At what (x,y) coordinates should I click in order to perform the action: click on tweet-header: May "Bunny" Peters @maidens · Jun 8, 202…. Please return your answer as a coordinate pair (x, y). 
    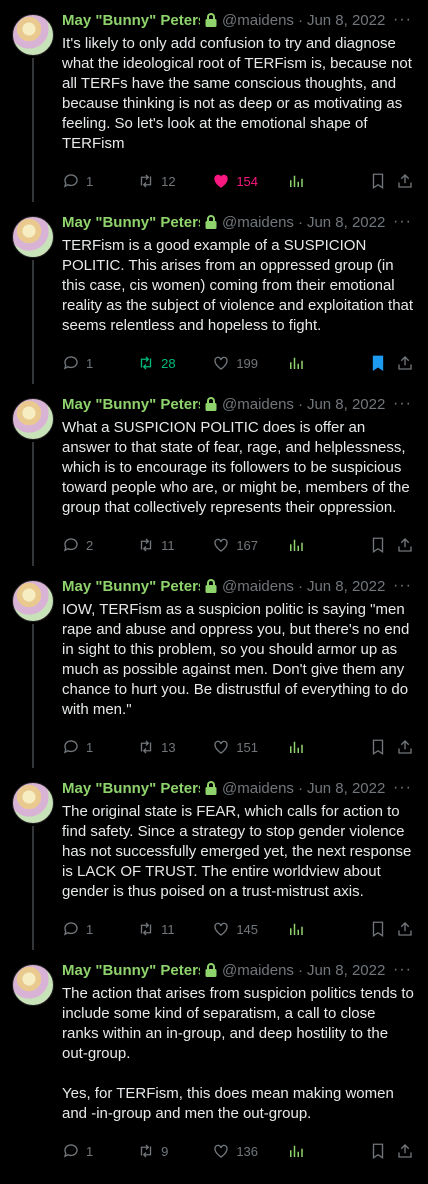
    Looking at the image, I should click on (239, 580).